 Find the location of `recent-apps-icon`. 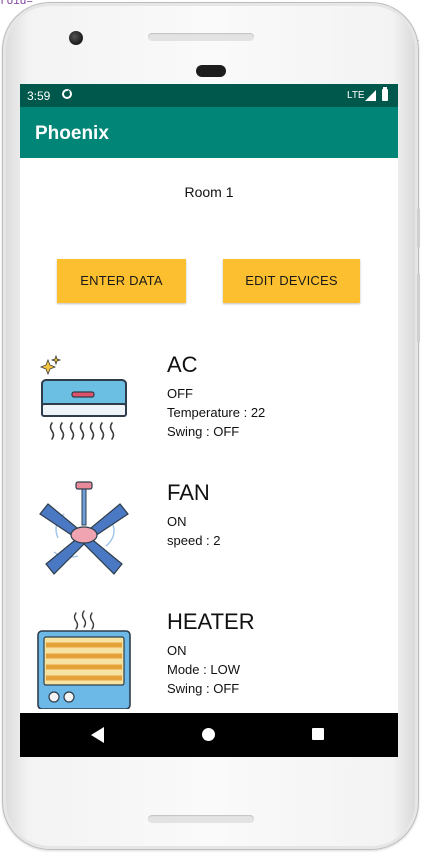

recent-apps-icon is located at coordinates (318, 734).